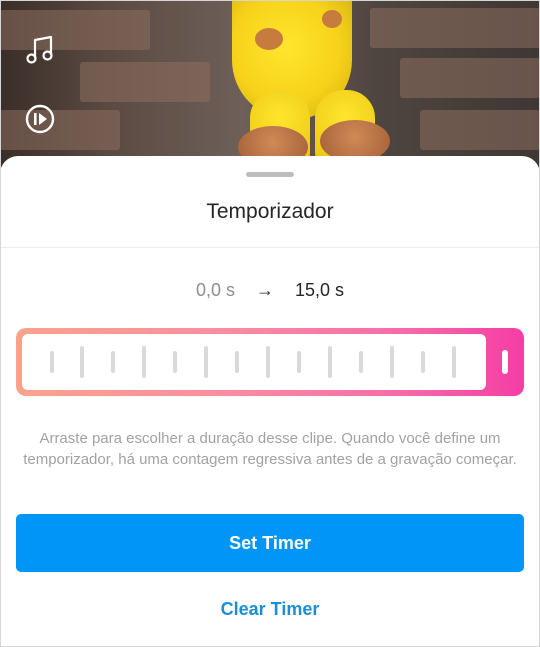 The height and width of the screenshot is (647, 540). Describe the element at coordinates (270, 543) in the screenshot. I see `set-timer-button: Set Timer` at that location.